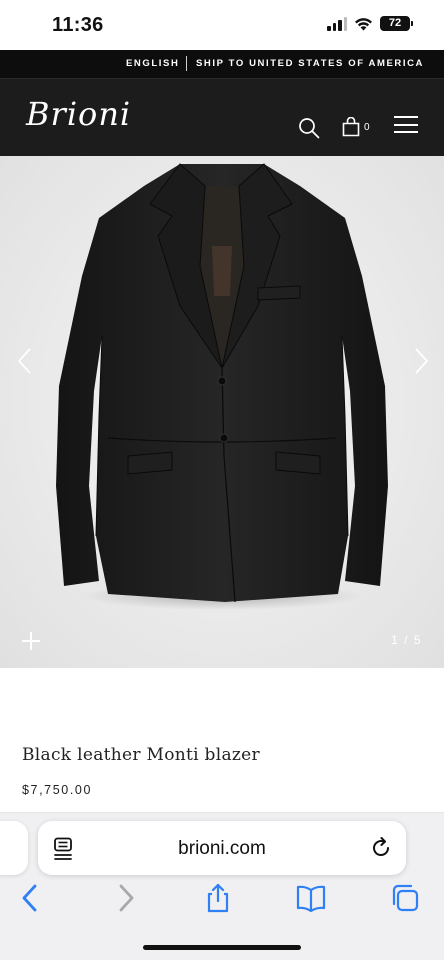  Describe the element at coordinates (311, 898) in the screenshot. I see `bookmarks-icon` at that location.